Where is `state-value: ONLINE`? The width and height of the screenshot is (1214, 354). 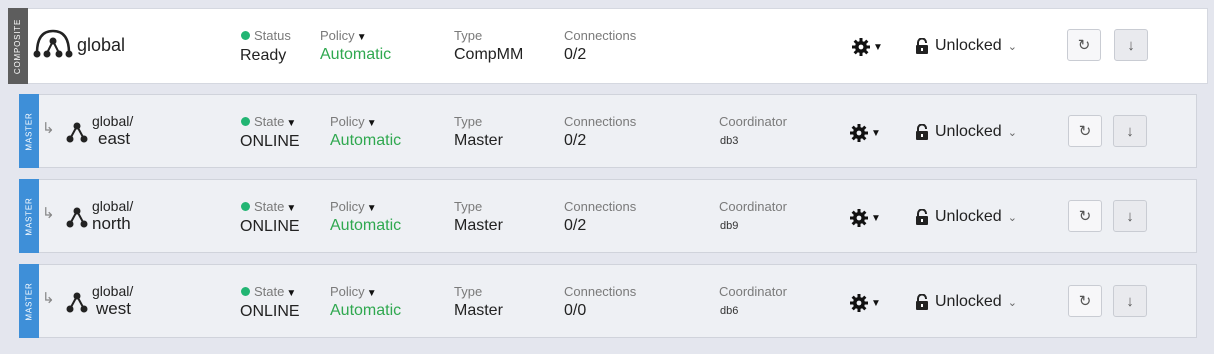 state-value: ONLINE is located at coordinates (270, 311).